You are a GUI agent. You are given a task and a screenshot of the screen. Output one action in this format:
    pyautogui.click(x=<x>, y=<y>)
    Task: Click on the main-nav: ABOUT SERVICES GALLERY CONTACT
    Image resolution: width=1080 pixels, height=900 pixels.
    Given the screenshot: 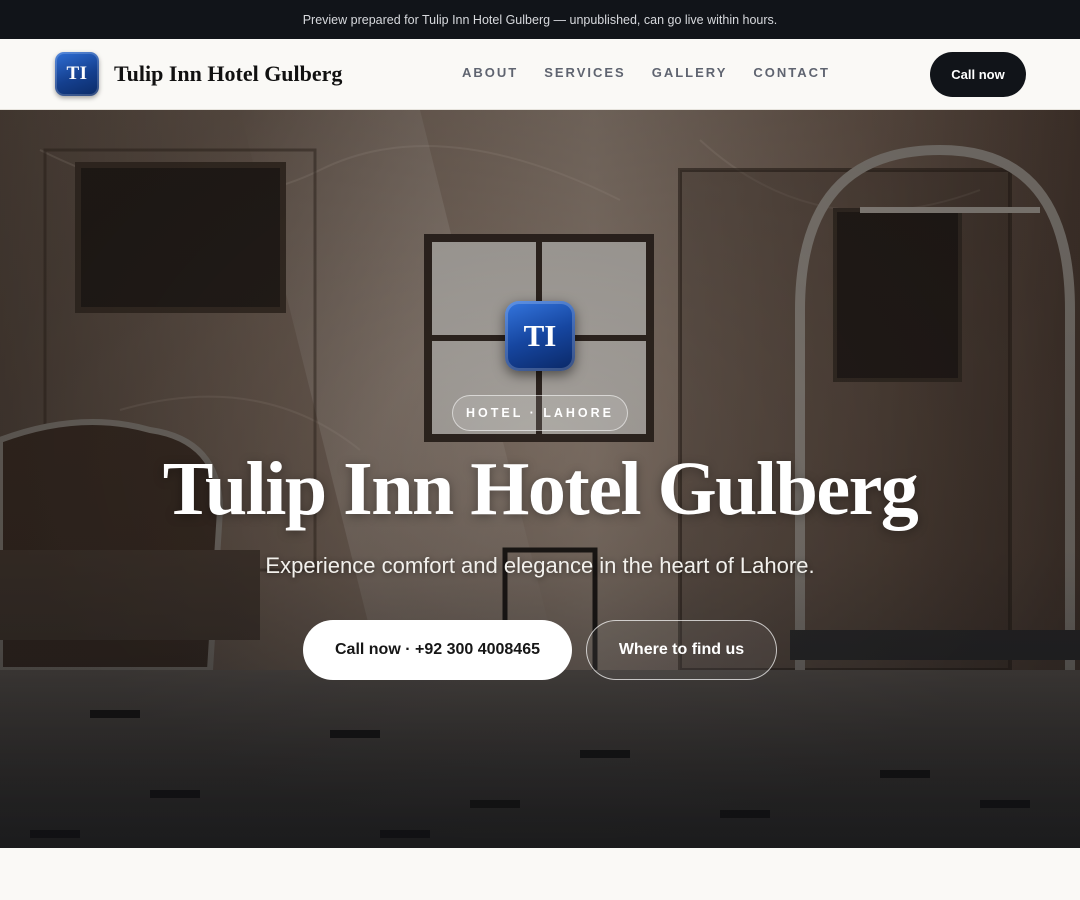 What is the action you would take?
    pyautogui.click(x=646, y=72)
    